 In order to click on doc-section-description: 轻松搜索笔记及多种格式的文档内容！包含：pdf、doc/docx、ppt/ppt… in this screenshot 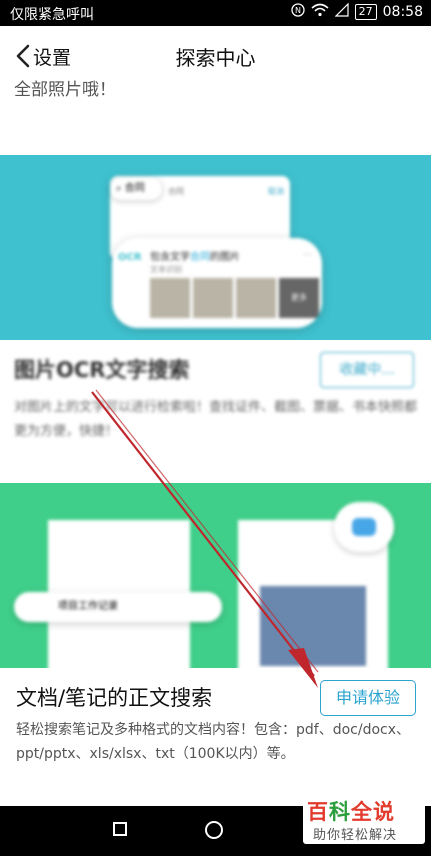, I will do `click(213, 742)`.